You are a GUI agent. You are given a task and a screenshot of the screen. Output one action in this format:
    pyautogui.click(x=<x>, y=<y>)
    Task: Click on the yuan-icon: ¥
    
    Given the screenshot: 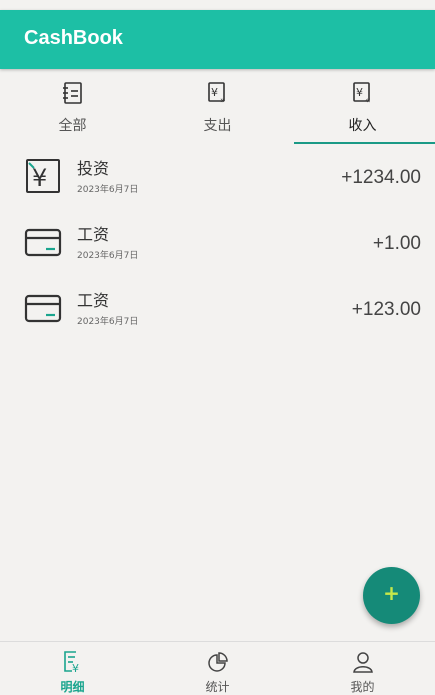 What is the action you would take?
    pyautogui.click(x=43, y=176)
    